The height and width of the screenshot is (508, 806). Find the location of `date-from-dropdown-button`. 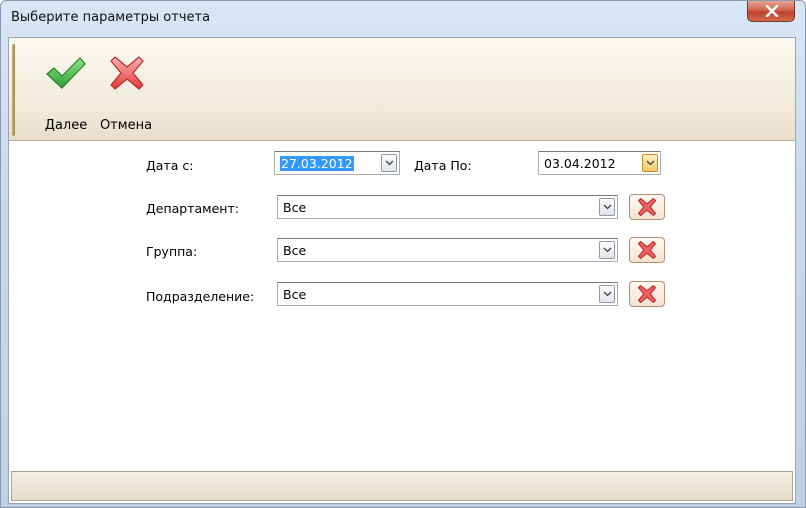

date-from-dropdown-button is located at coordinates (389, 163).